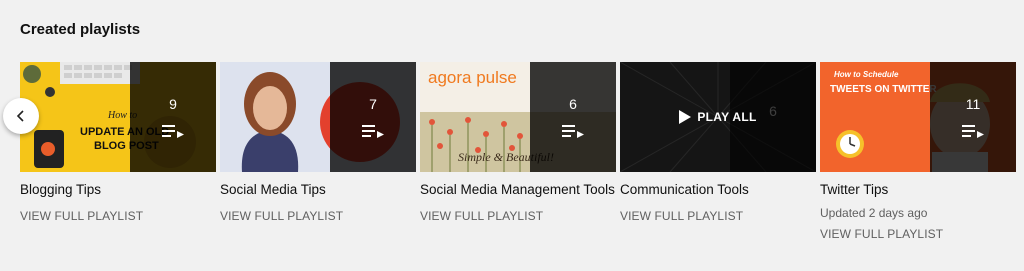 This screenshot has width=1024, height=271. I want to click on thumbnail-caption: TWEETS ON TWITTER, so click(883, 89).